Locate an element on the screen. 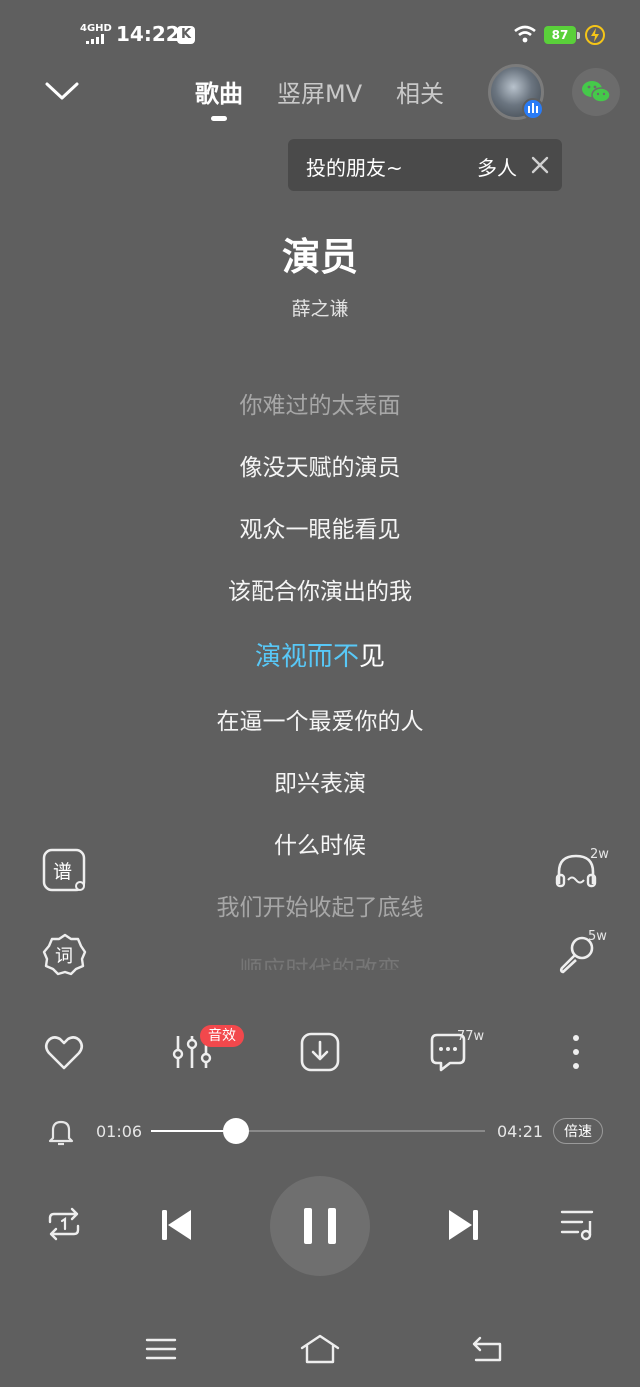  score-icon: 谱 is located at coordinates (64, 870).